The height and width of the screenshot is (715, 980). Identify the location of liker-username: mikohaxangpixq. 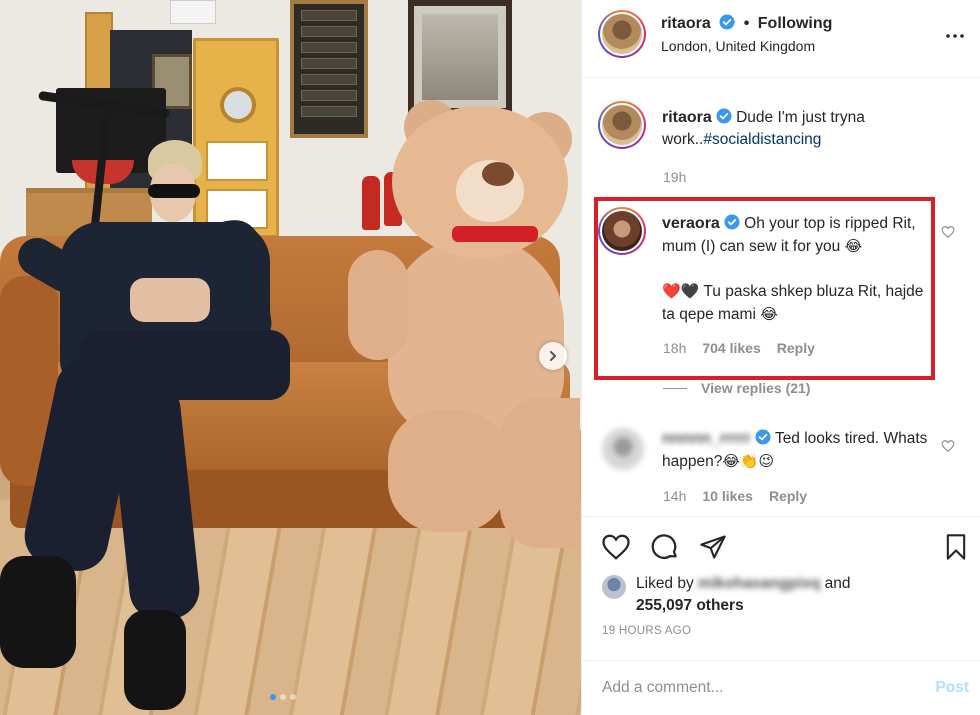
(759, 583).